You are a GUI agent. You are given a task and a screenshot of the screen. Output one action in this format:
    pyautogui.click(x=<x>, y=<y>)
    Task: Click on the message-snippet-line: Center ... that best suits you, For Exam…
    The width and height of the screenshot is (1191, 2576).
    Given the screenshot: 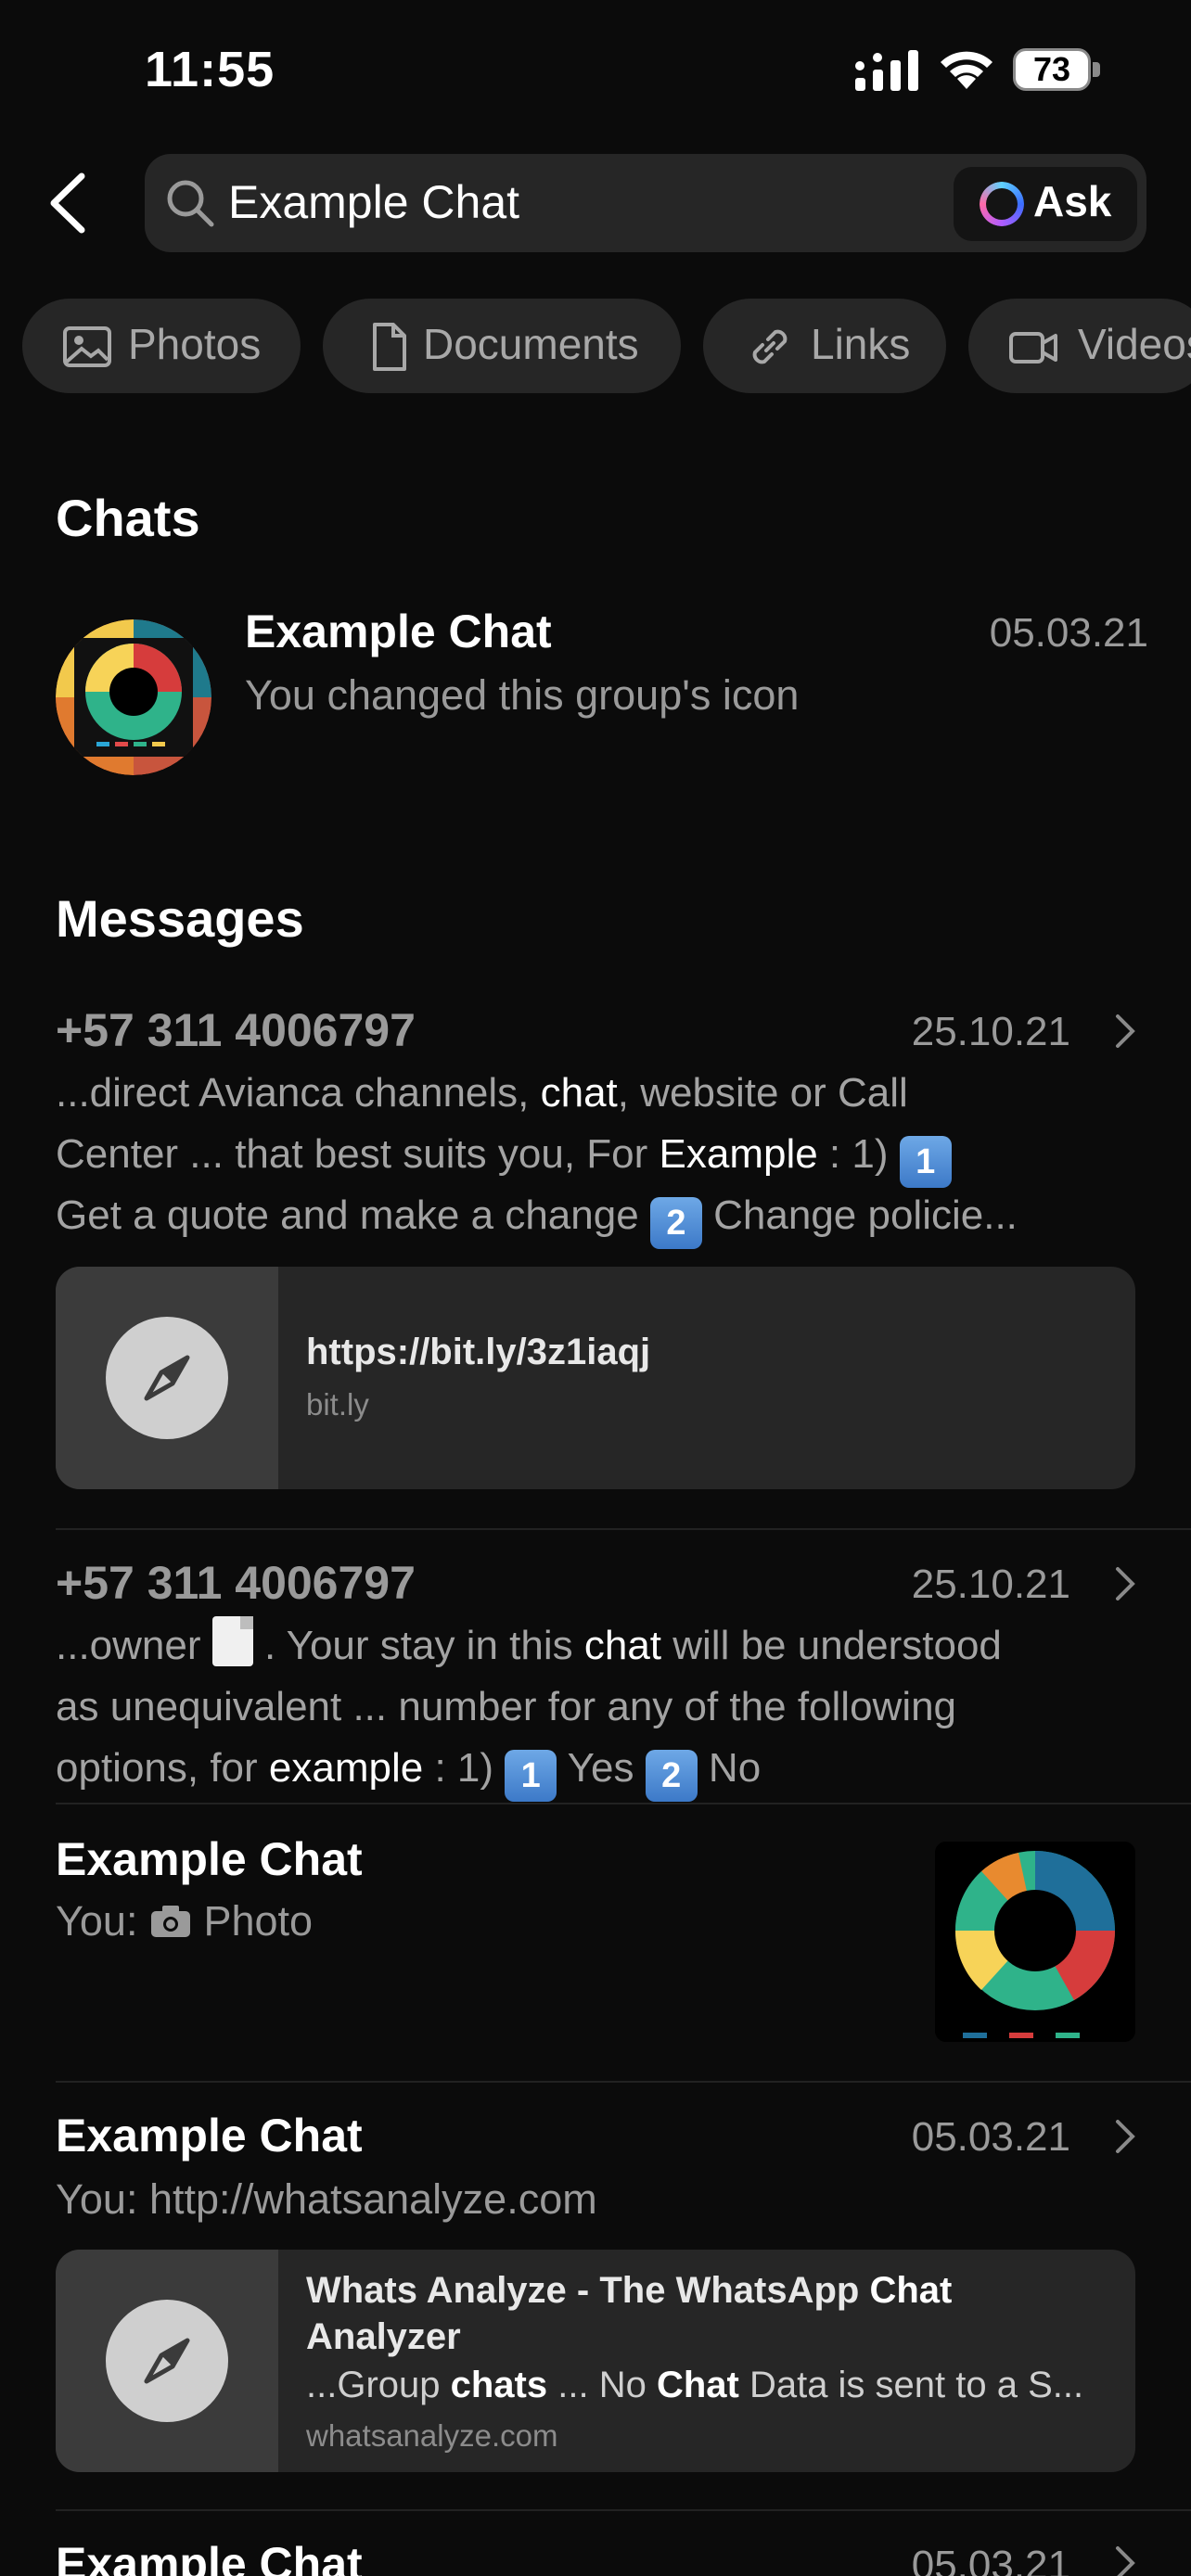 What is the action you would take?
    pyautogui.click(x=504, y=1156)
    